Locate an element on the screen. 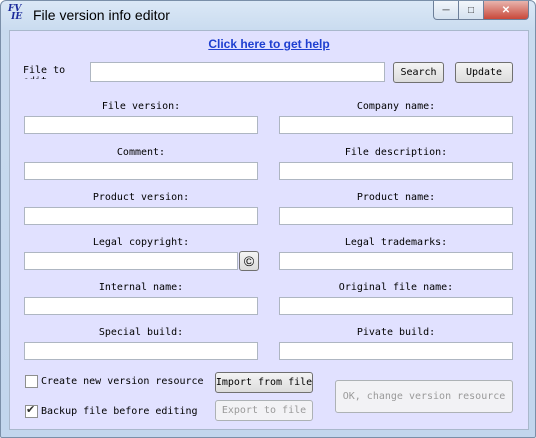 The image size is (536, 438). comment-label: Comment: is located at coordinates (141, 152).